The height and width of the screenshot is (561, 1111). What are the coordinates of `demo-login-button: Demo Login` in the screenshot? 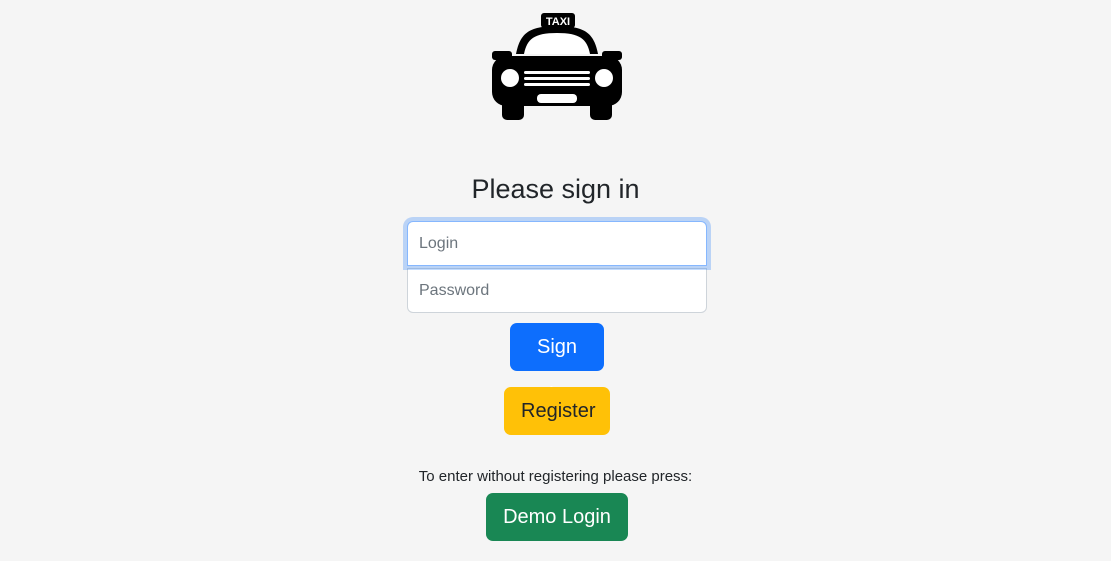 It's located at (557, 517).